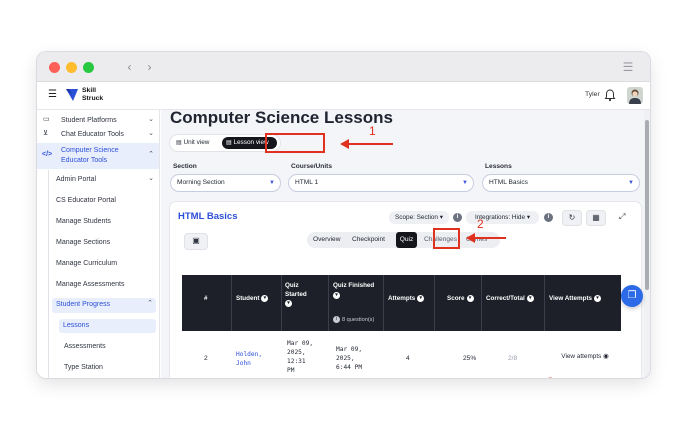 The height and width of the screenshot is (430, 688). Describe the element at coordinates (312, 166) in the screenshot. I see `course-units-label: Course/Units` at that location.